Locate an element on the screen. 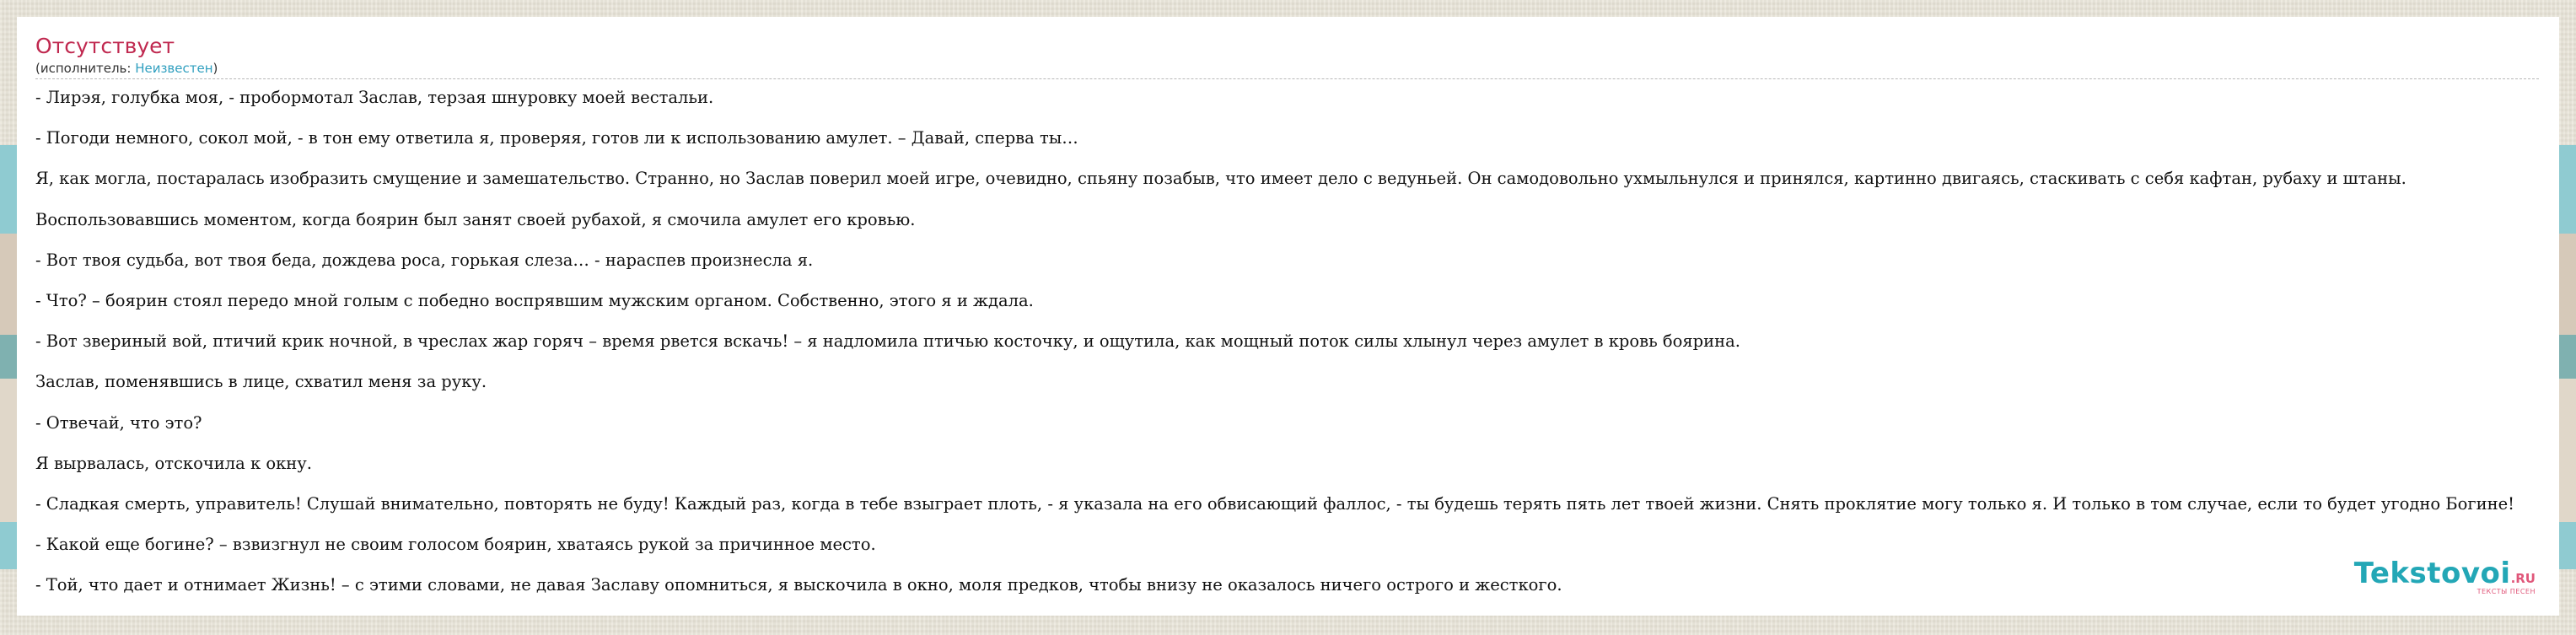 The image size is (2576, 635). logo-name: Tekstovoi is located at coordinates (2432, 573).